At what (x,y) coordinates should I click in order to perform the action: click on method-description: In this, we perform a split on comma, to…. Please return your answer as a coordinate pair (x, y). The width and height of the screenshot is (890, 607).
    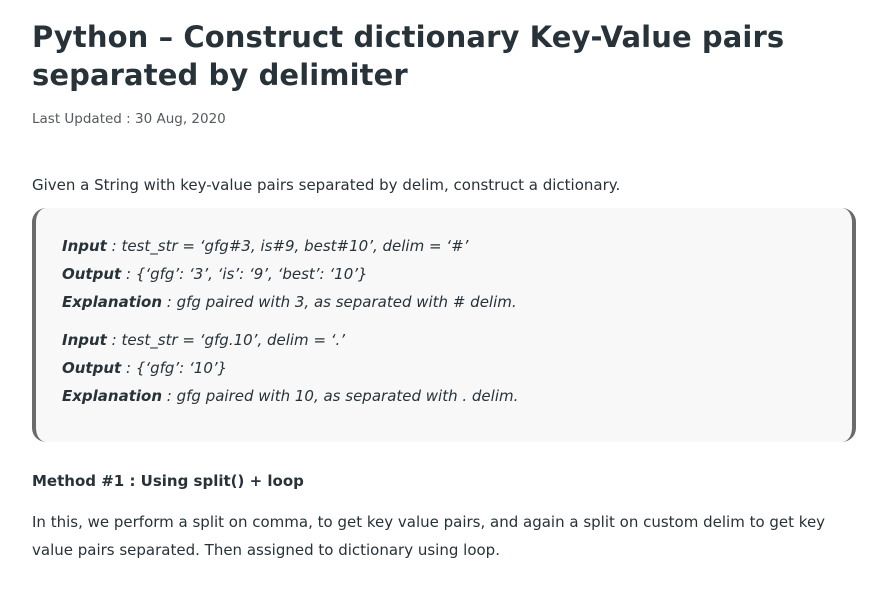
    Looking at the image, I should click on (429, 536).